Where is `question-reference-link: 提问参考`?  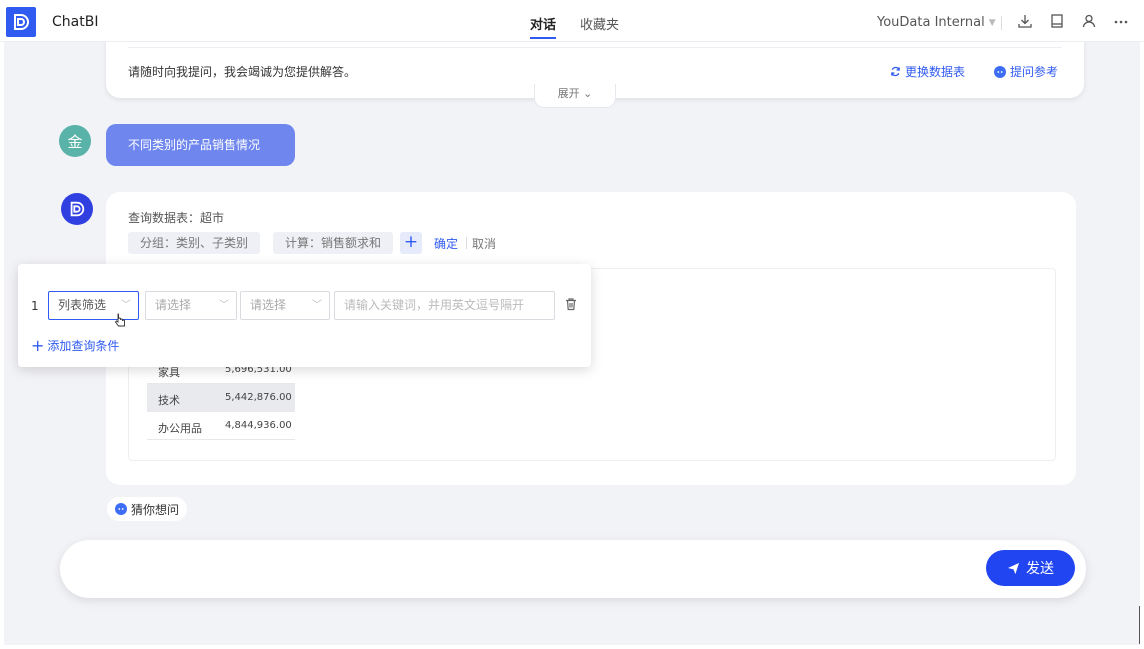 question-reference-link: 提问参考 is located at coordinates (1026, 71).